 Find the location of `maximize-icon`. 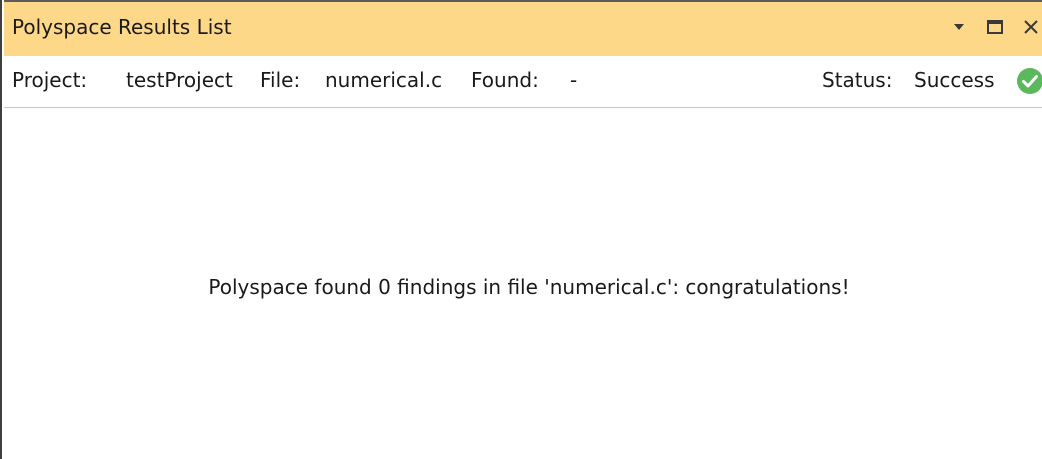

maximize-icon is located at coordinates (995, 27).